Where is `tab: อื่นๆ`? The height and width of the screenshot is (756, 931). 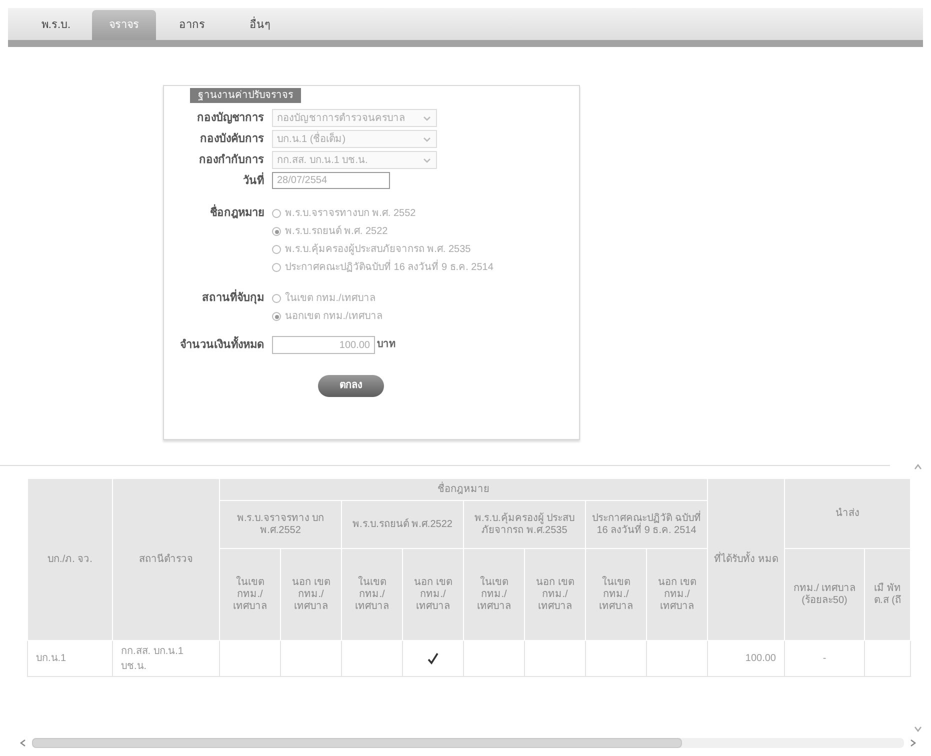 tab: อื่นๆ is located at coordinates (260, 25).